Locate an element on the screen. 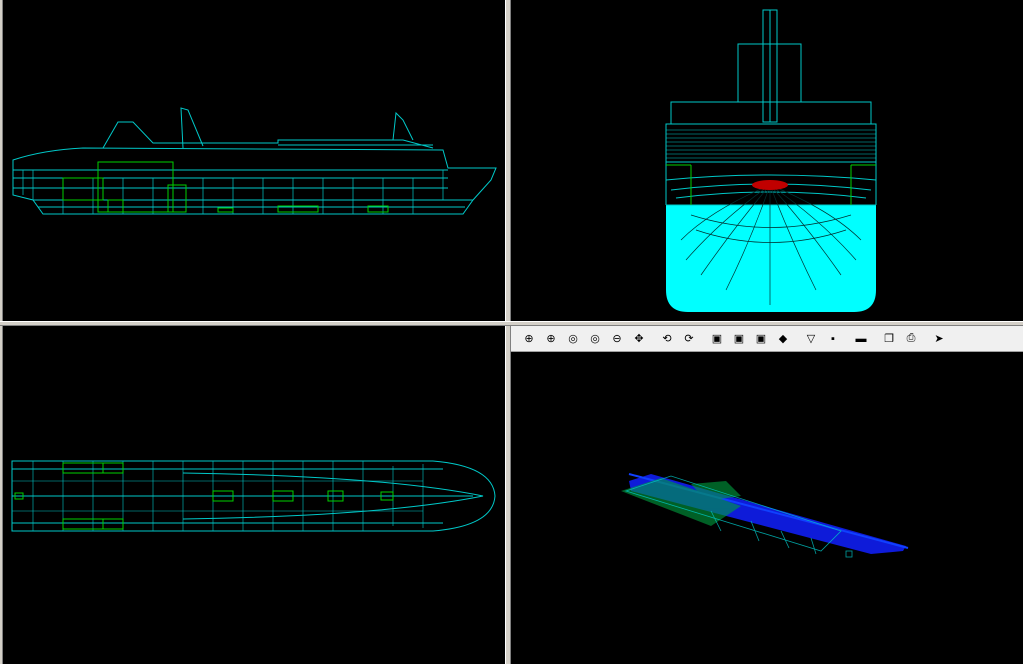 The width and height of the screenshot is (1023, 664). side-elevation-drawing is located at coordinates (254, 161).